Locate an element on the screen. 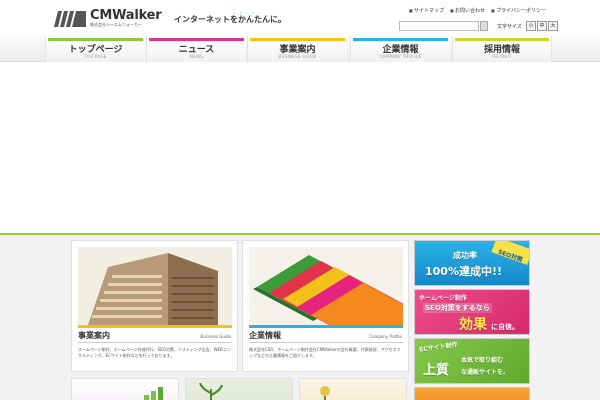 The image size is (600, 400). seo-badge: SEO対策 is located at coordinates (510, 253).